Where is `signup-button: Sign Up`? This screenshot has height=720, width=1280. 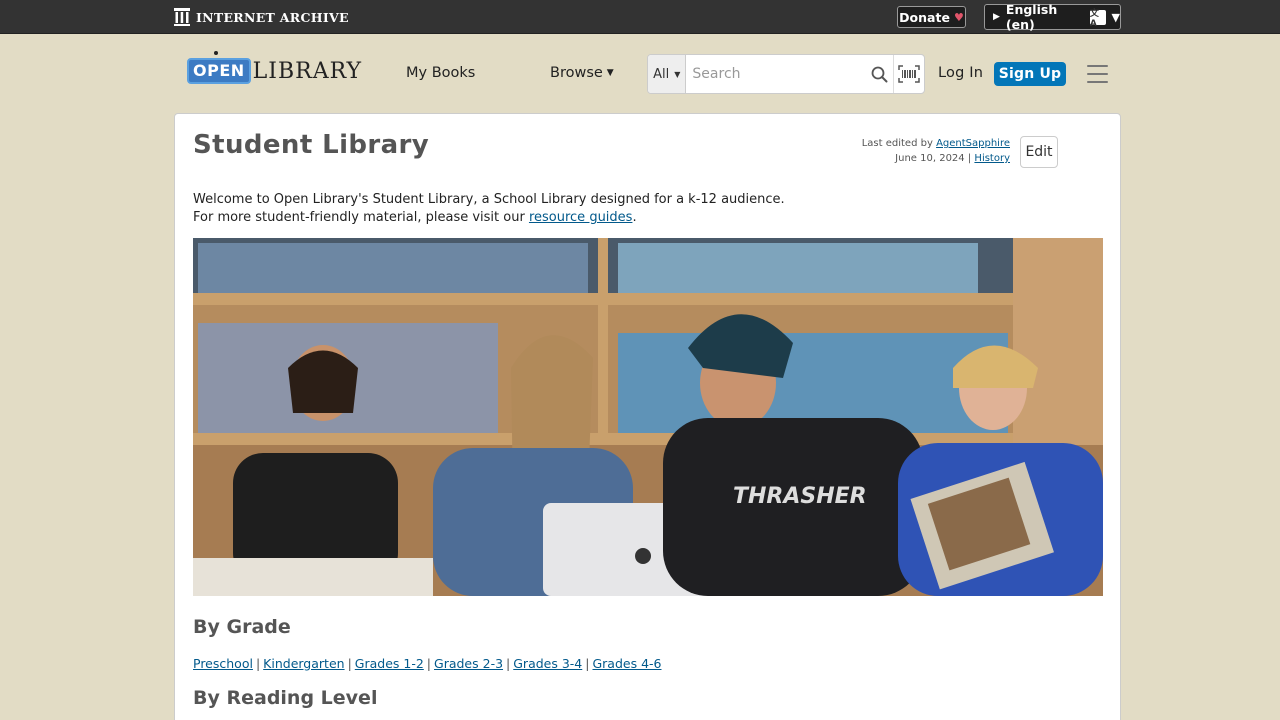
signup-button: Sign Up is located at coordinates (1030, 74).